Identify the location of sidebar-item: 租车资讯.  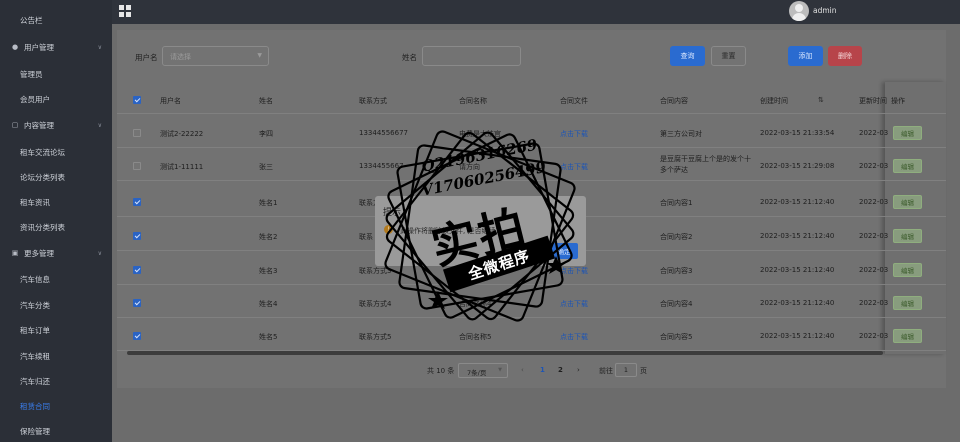
(56, 202).